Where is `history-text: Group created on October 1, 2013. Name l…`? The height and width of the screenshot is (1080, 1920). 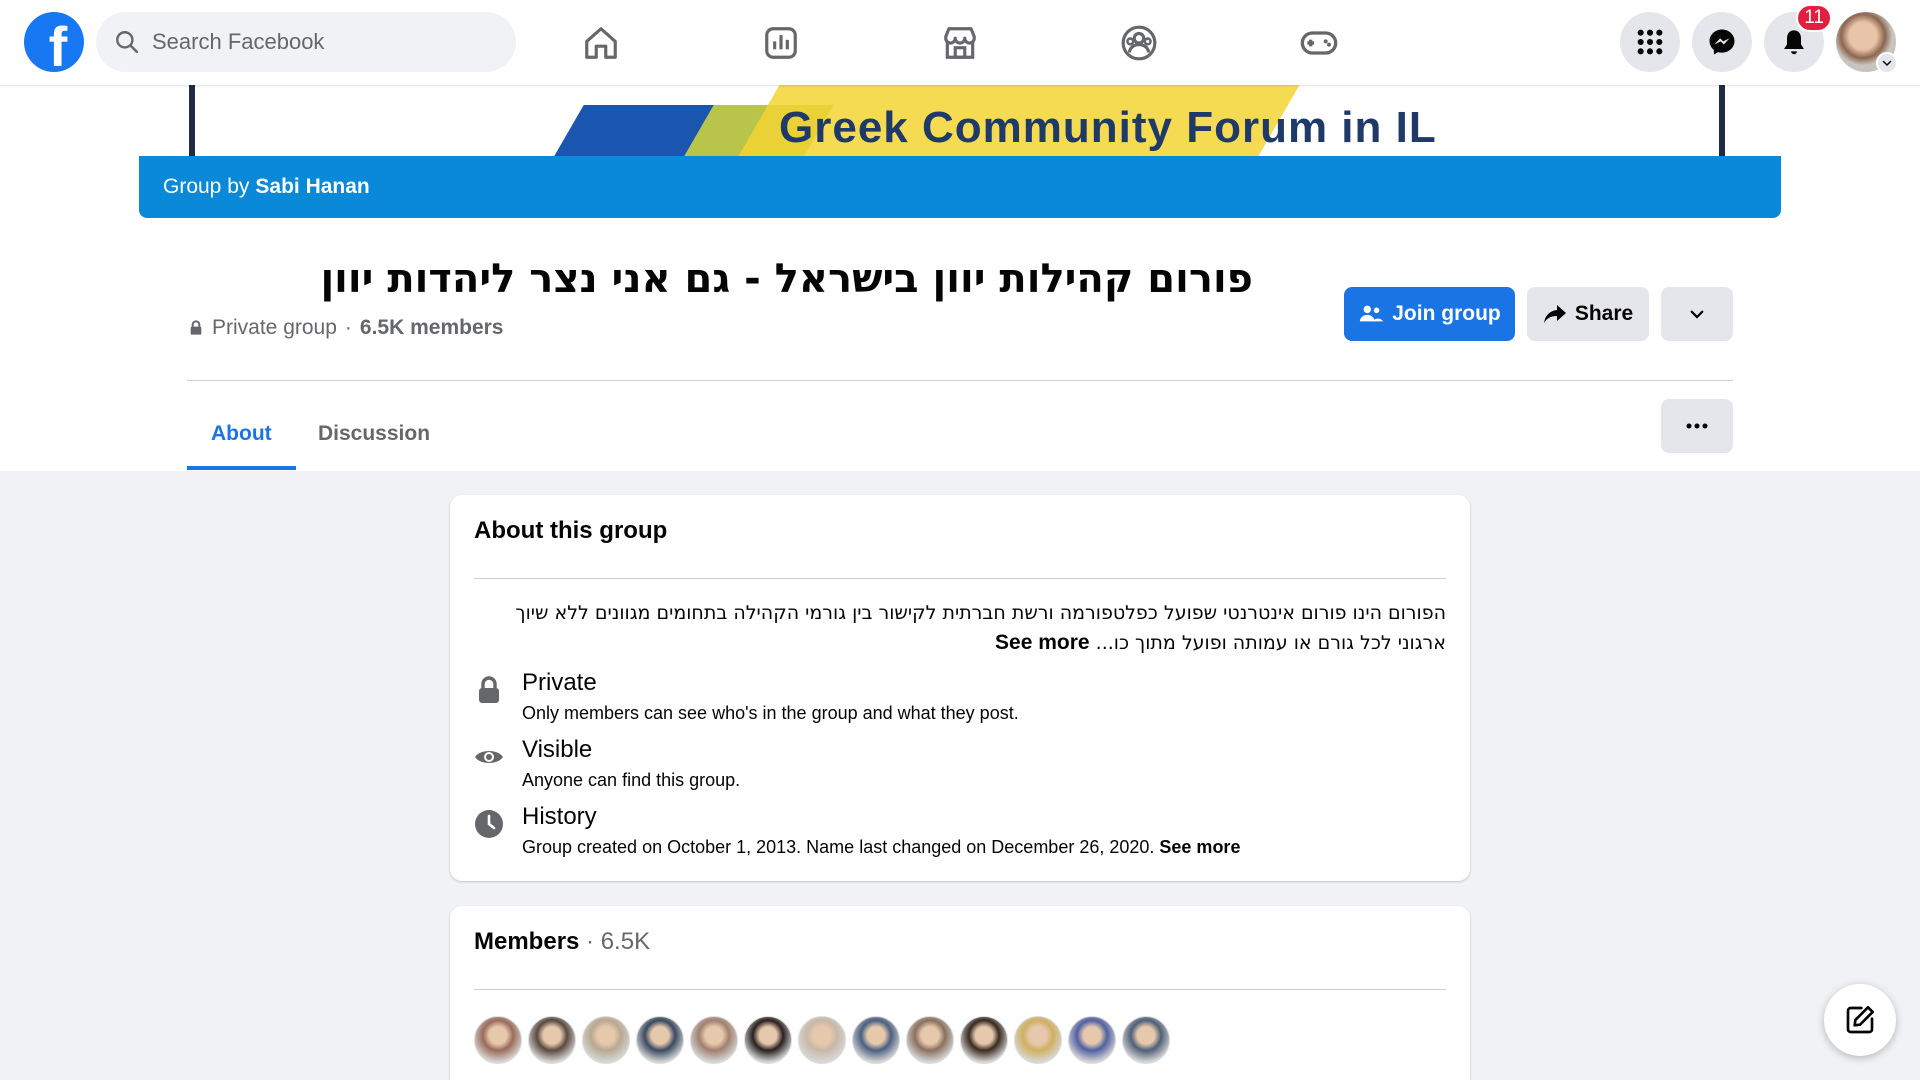
history-text: Group created on October 1, 2013. Name l… is located at coordinates (838, 847).